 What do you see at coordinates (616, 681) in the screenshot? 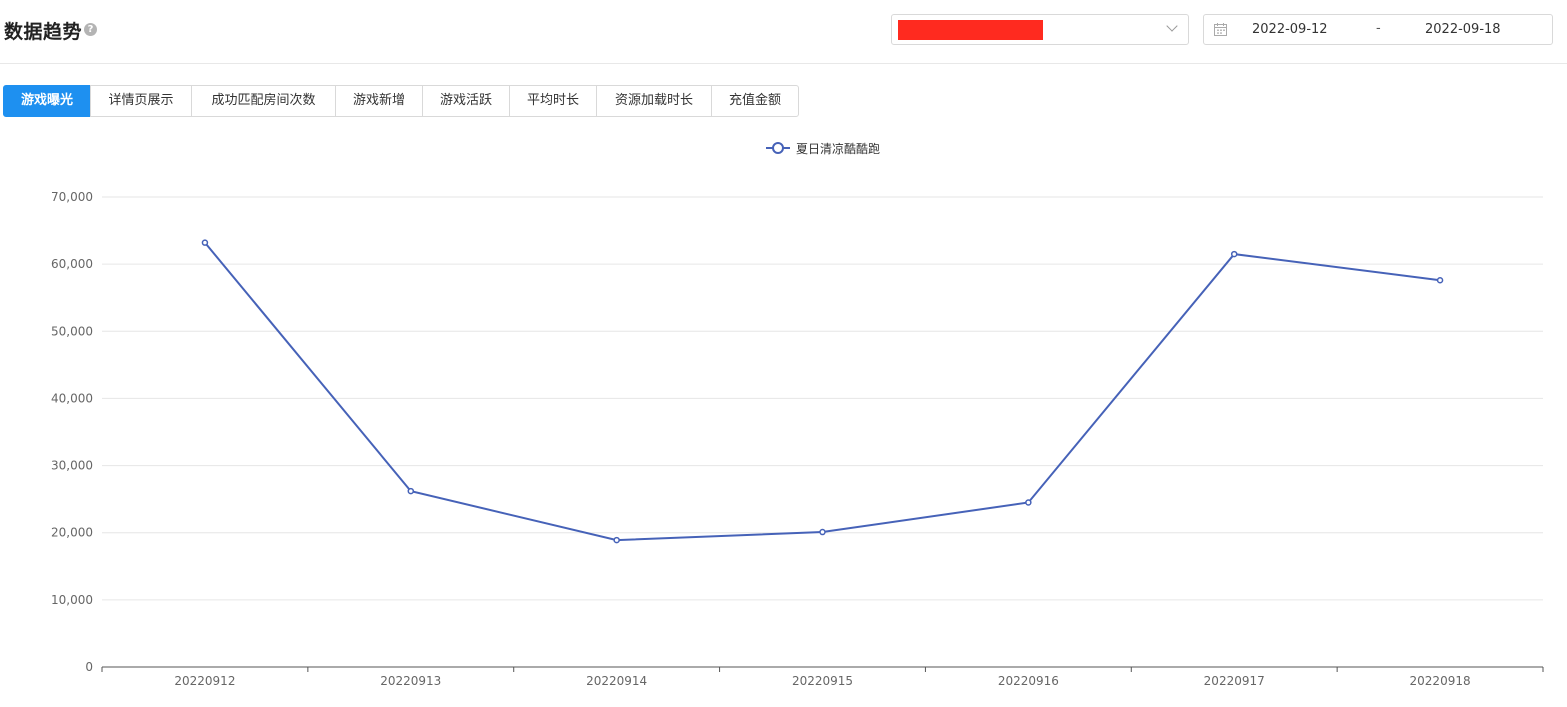
I see `x-tick-label: 20220914` at bounding box center [616, 681].